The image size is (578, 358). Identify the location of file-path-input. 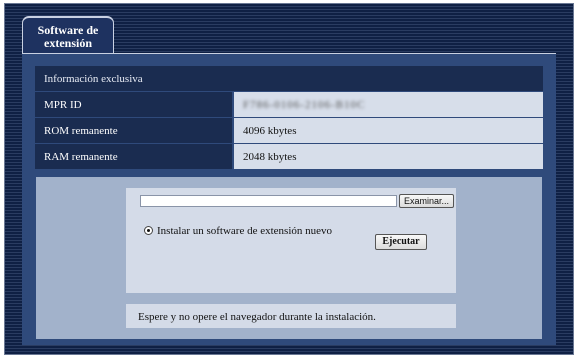
(268, 201).